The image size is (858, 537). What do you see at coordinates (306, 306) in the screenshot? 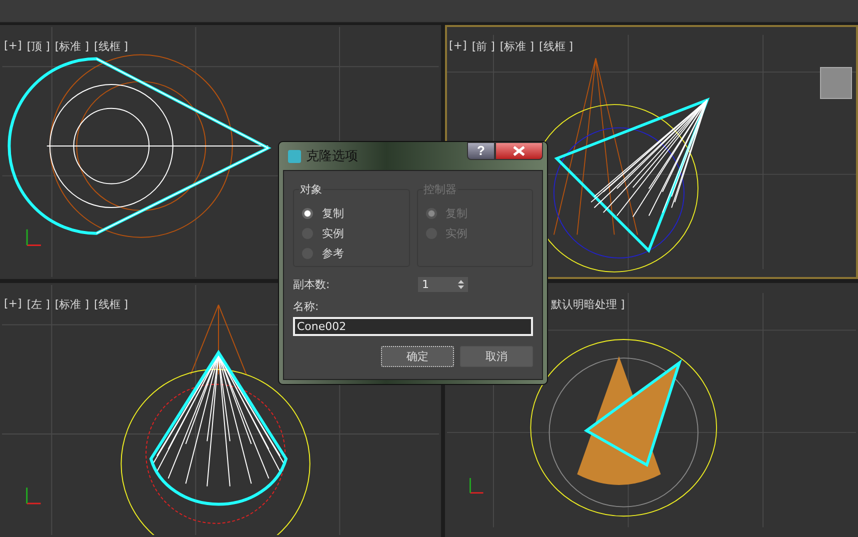
I see `field-label: 名称:` at bounding box center [306, 306].